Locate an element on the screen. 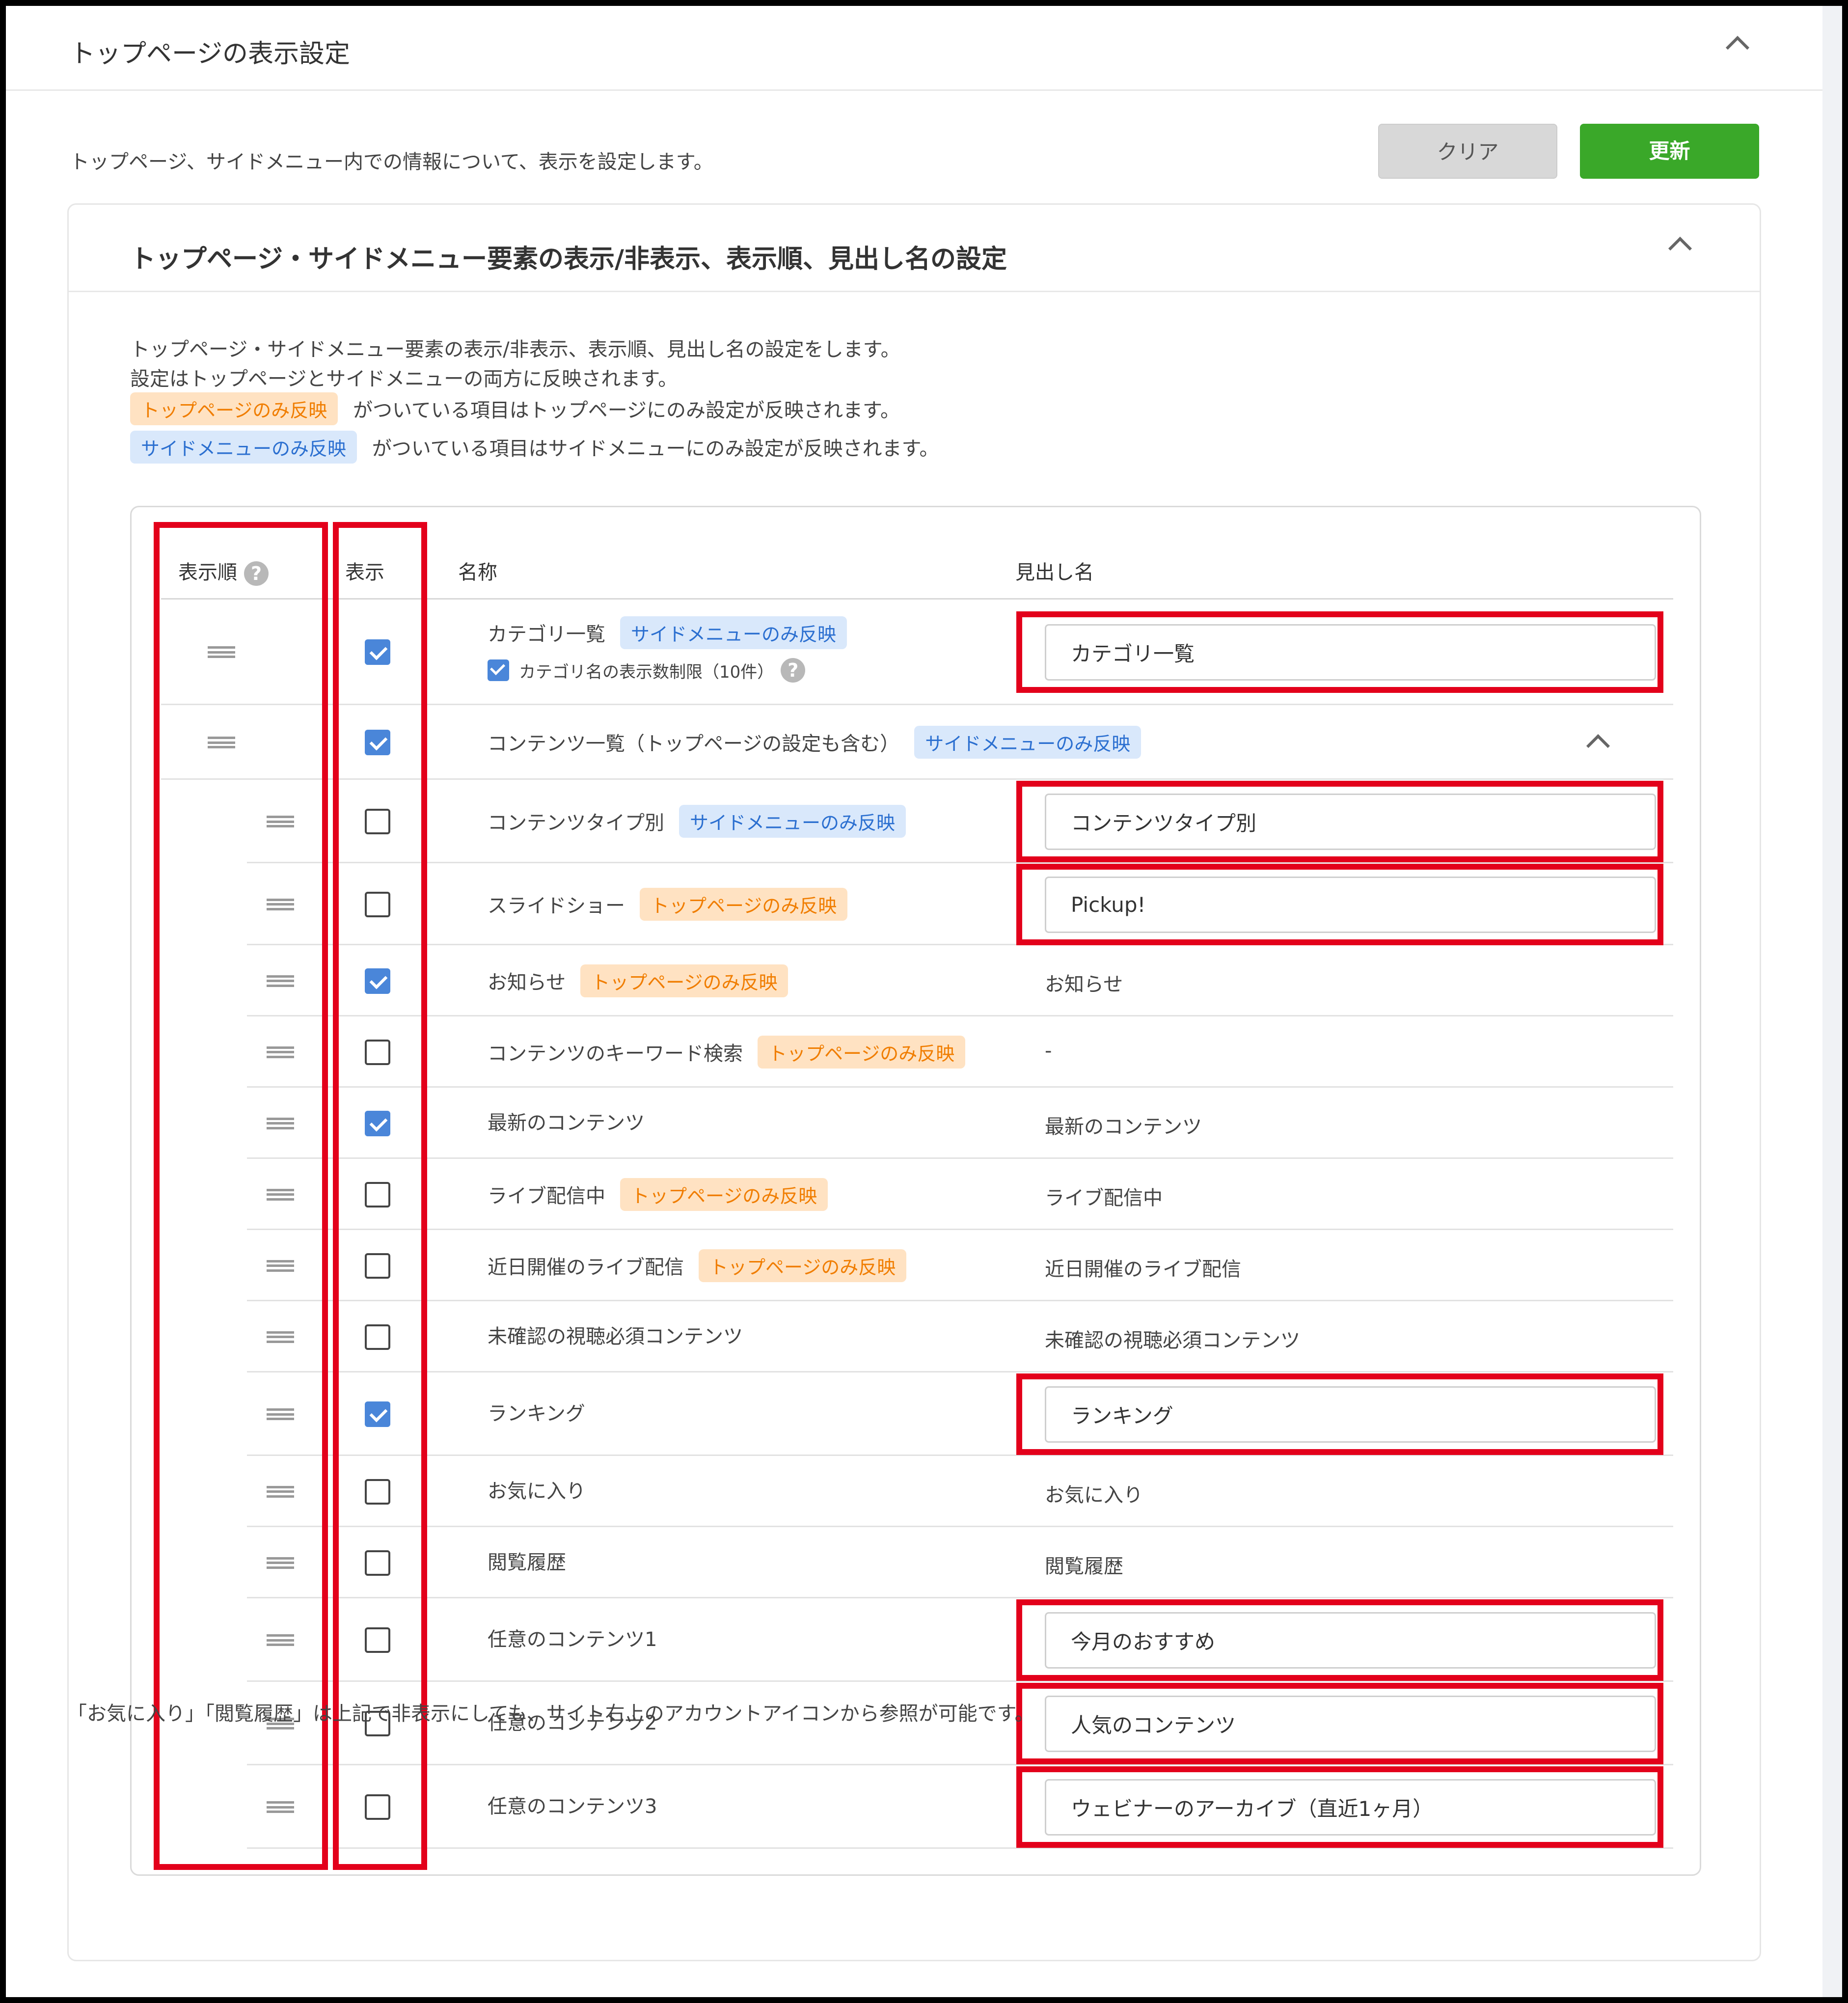  row-name: 未確認の視聴必須コンテンツ is located at coordinates (615, 1334).